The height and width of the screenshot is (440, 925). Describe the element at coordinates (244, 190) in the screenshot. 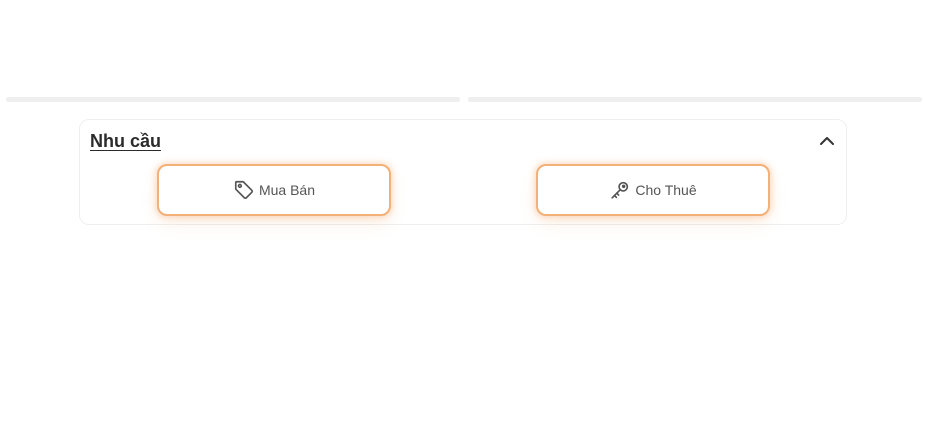

I see `tag-icon` at that location.